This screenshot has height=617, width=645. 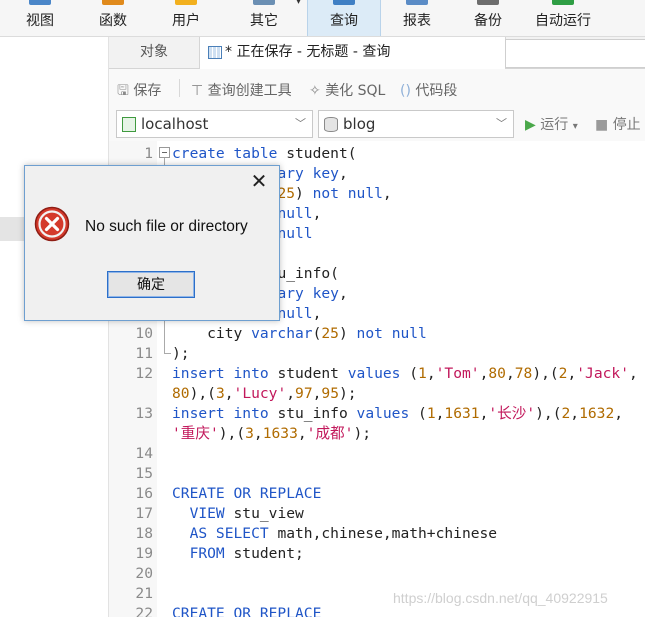 What do you see at coordinates (148, 153) in the screenshot?
I see `line-number: 1` at bounding box center [148, 153].